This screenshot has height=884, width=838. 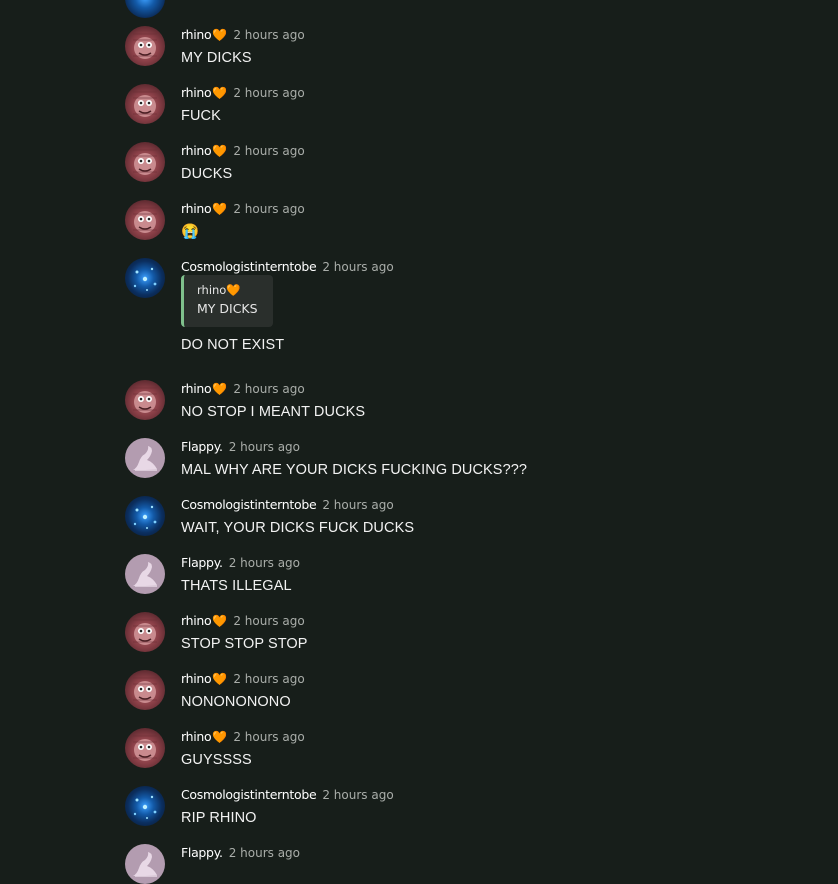 I want to click on message-text: DO NOT EXIST, so click(x=233, y=345).